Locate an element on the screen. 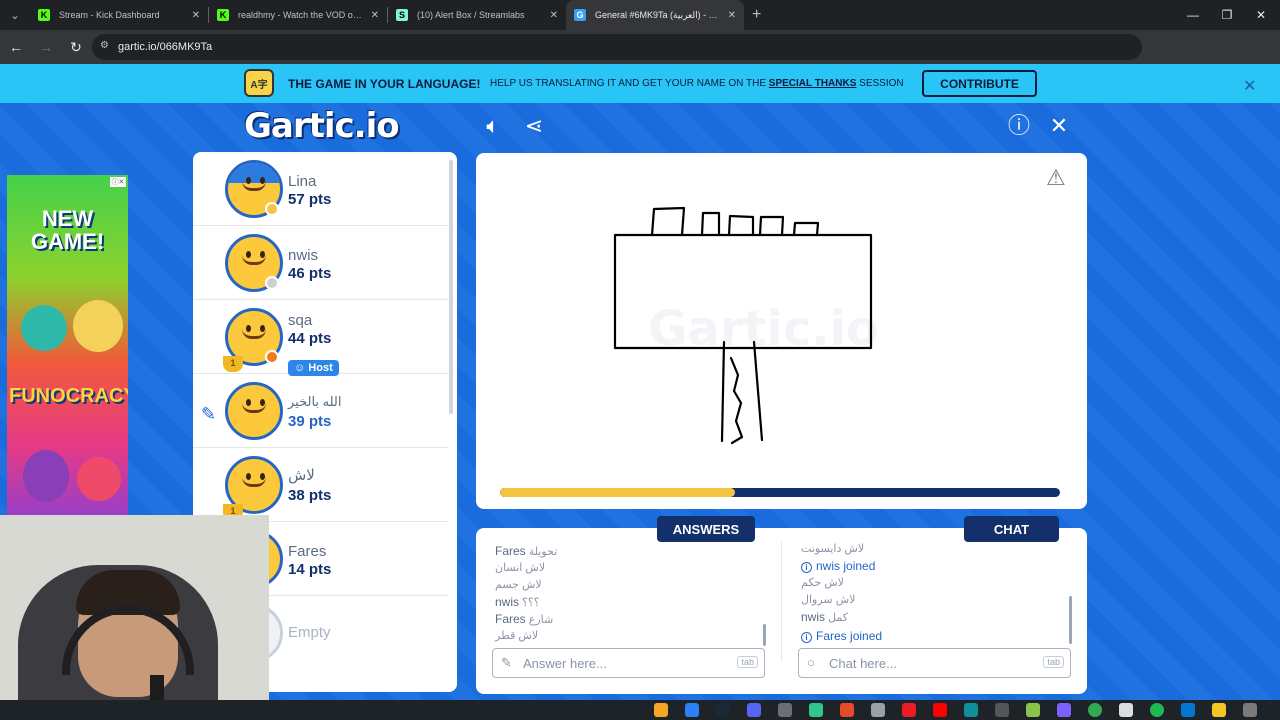 The width and height of the screenshot is (1280, 720). message-text: لاش حكم is located at coordinates (822, 583).